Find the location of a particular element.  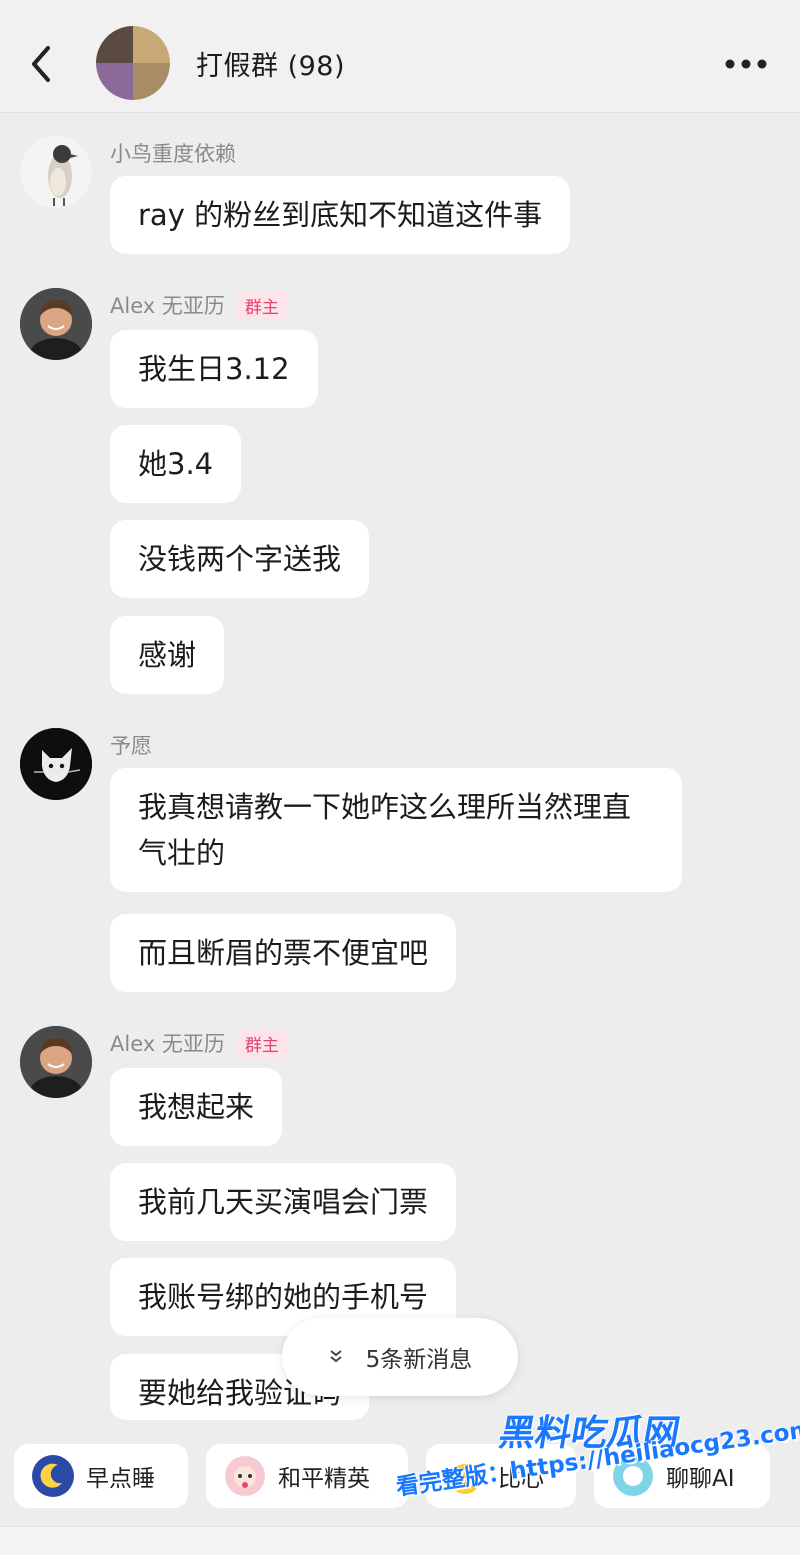

message-bubble: 我前几天买演唱会门票 is located at coordinates (283, 1202).